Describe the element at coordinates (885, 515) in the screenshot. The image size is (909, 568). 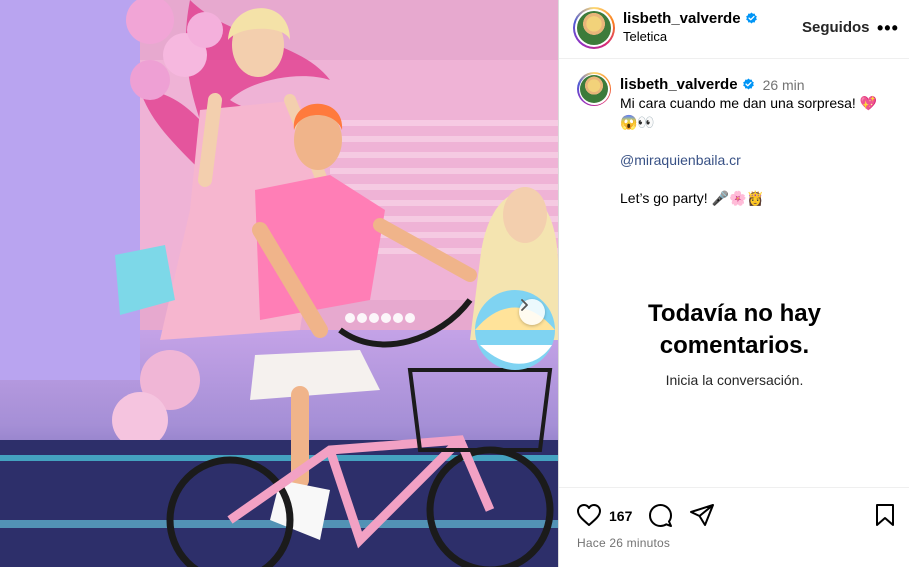
I see `bookmark-icon` at that location.